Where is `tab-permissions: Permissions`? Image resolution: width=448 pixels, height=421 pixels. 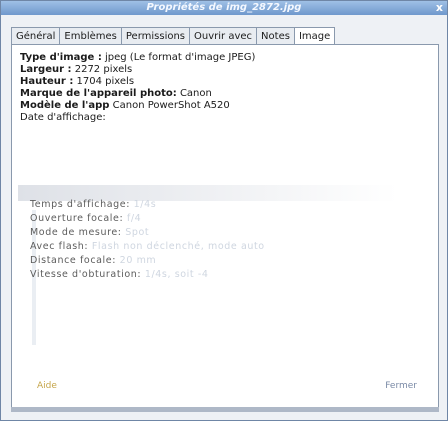
tab-permissions: Permissions is located at coordinates (155, 36).